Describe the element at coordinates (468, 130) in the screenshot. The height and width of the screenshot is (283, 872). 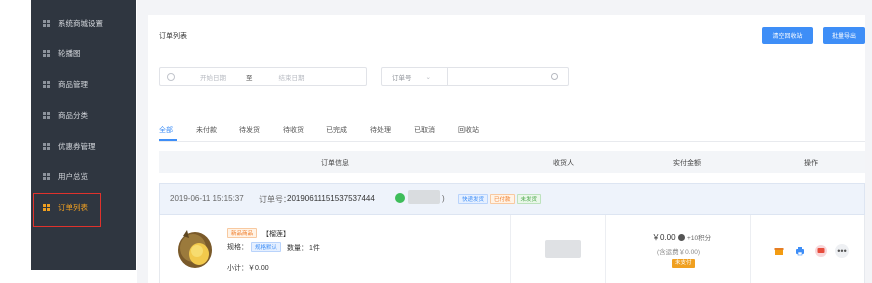
I see `tab-recycle-bin: 回收站` at that location.